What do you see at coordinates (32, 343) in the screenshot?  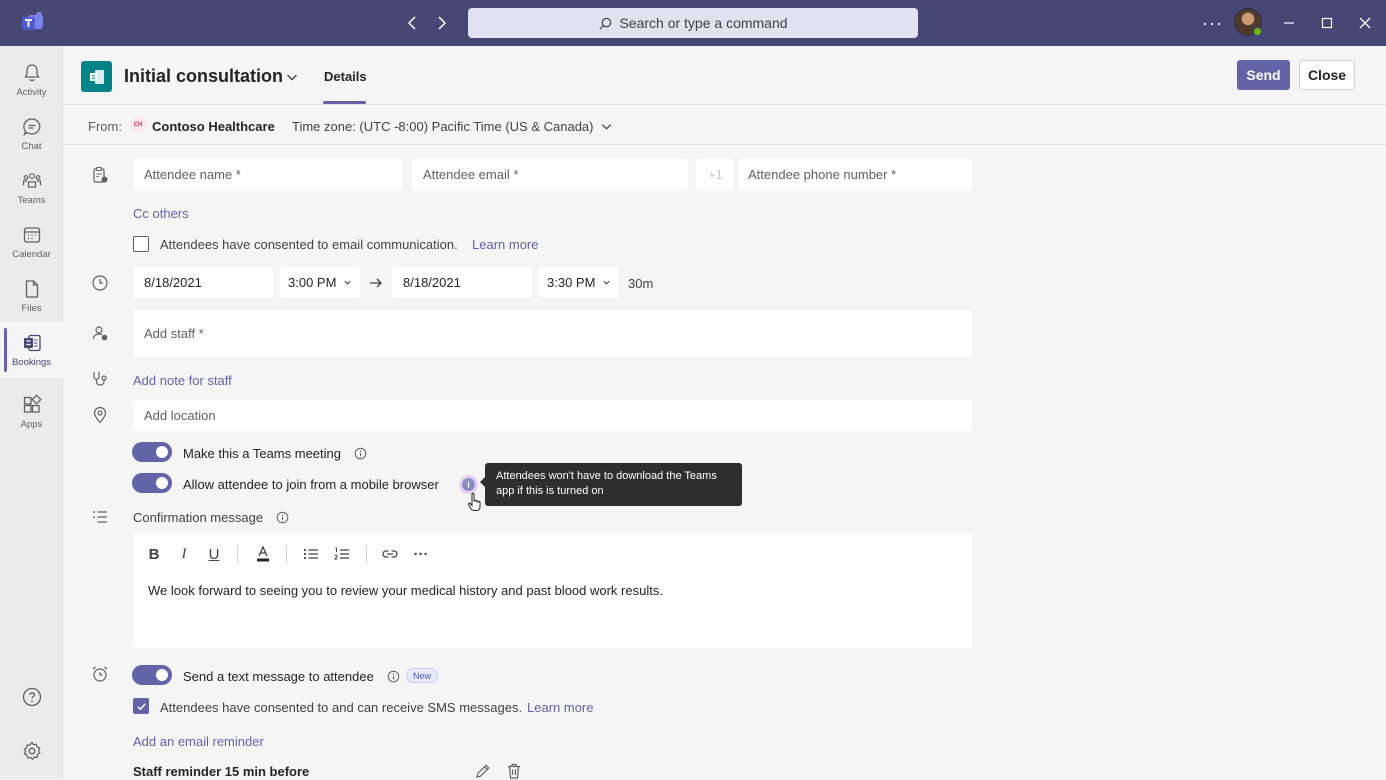 I see `bookings-icon` at bounding box center [32, 343].